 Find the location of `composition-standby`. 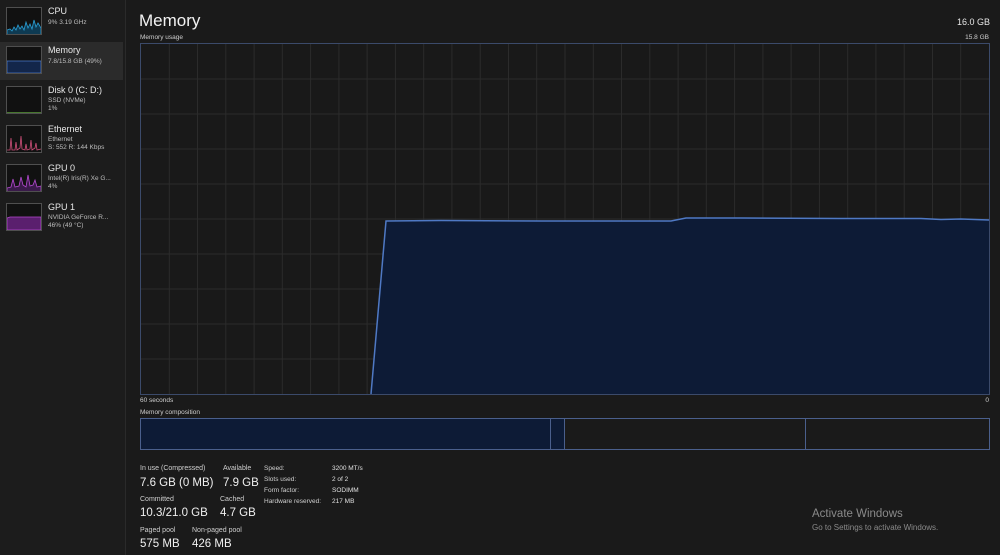

composition-standby is located at coordinates (685, 434).